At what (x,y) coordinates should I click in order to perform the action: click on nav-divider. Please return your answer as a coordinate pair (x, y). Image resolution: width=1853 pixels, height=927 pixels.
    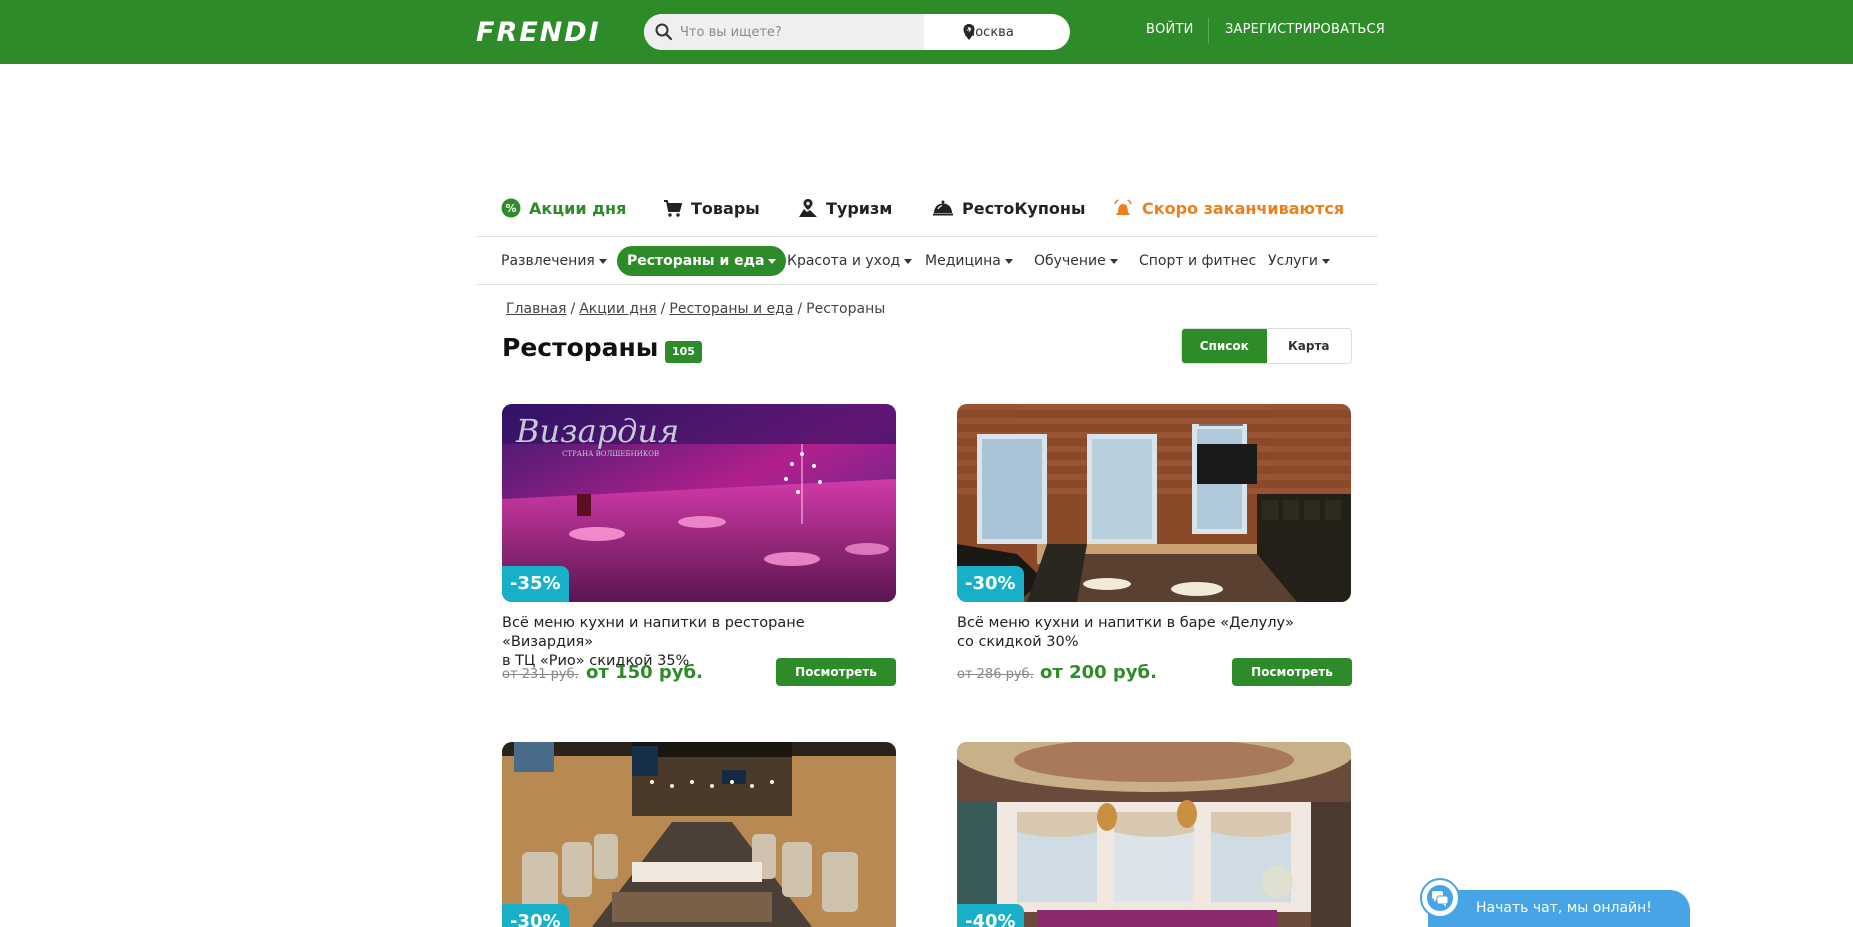
    Looking at the image, I should click on (927, 236).